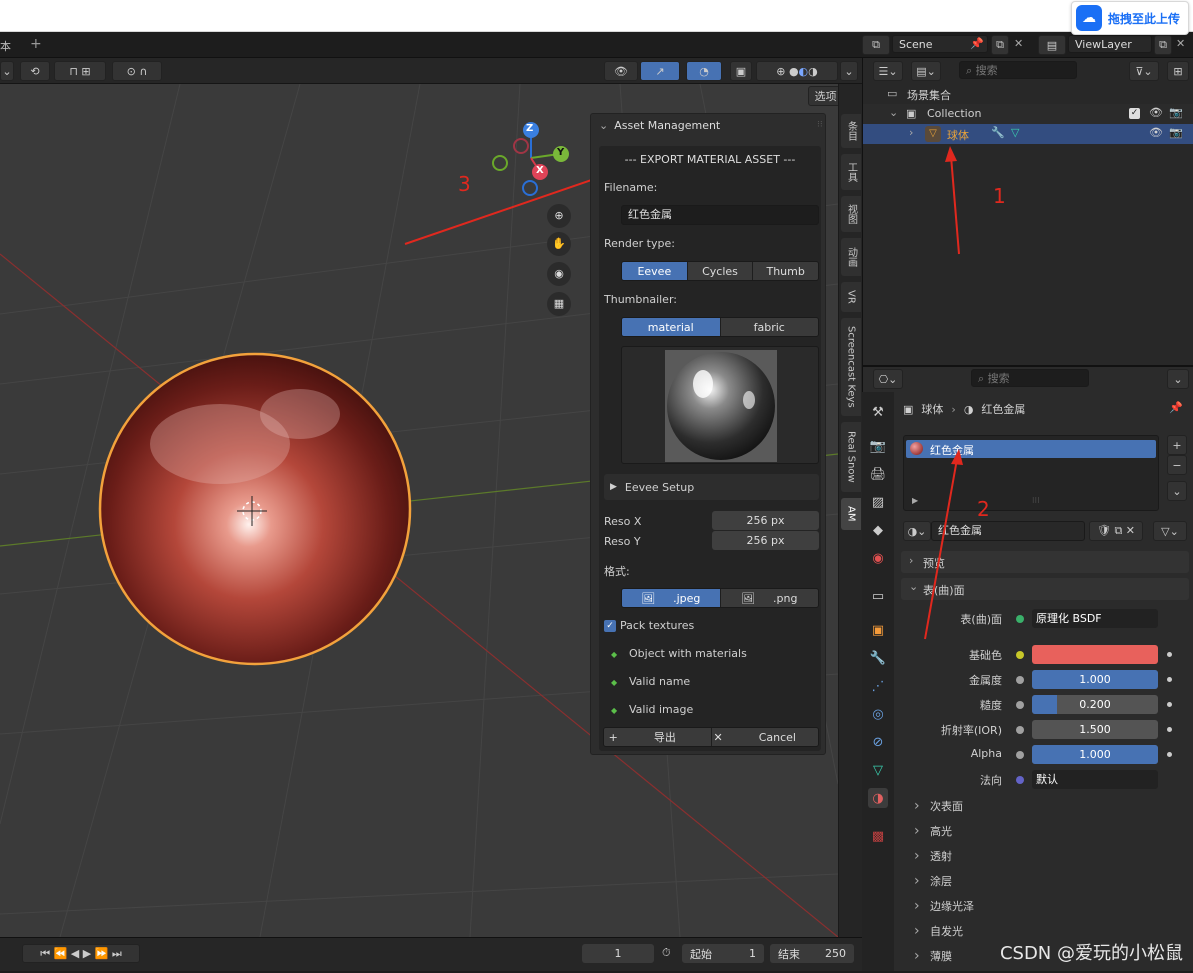 The image size is (1193, 973). I want to click on shading-dropdown: ⌄, so click(849, 71).